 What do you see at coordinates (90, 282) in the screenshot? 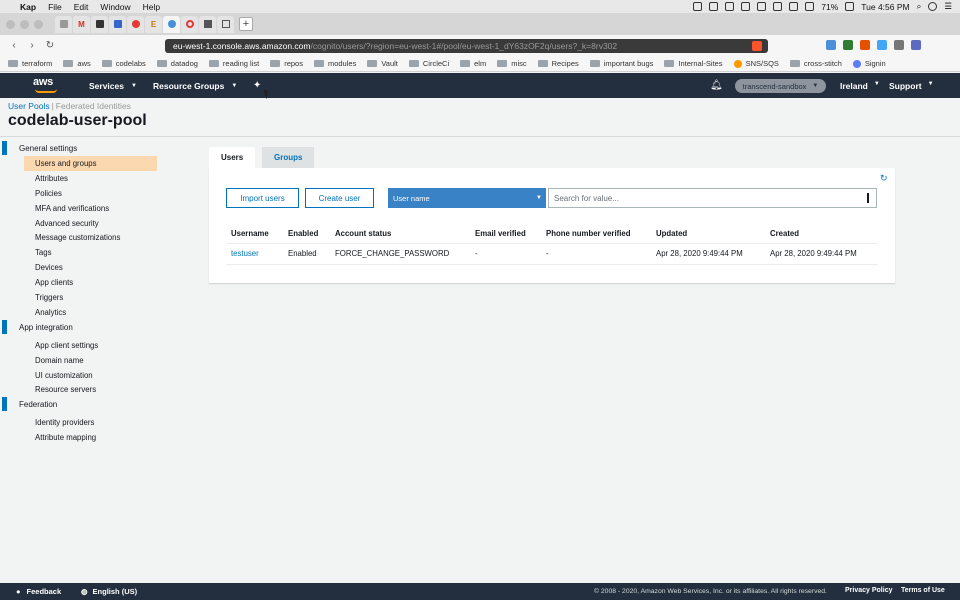
I see `sidebar-item-app-clients: App clients` at bounding box center [90, 282].